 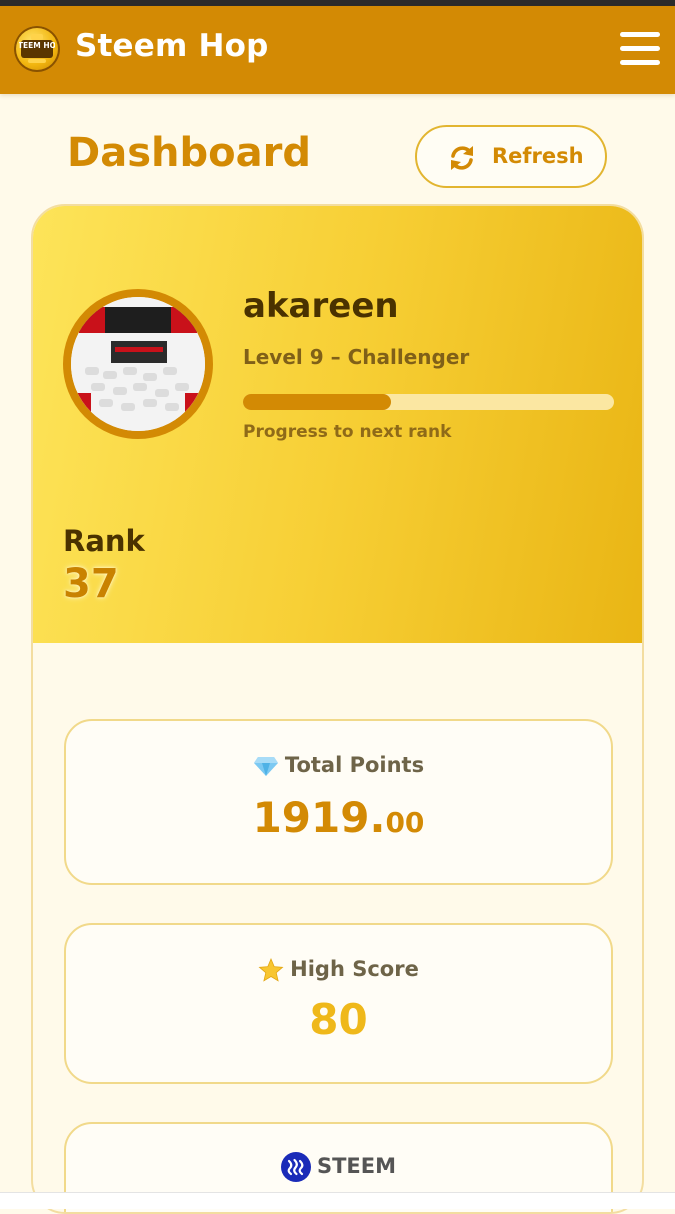 What do you see at coordinates (640, 34) in the screenshot?
I see `hamburger-menu-icon` at bounding box center [640, 34].